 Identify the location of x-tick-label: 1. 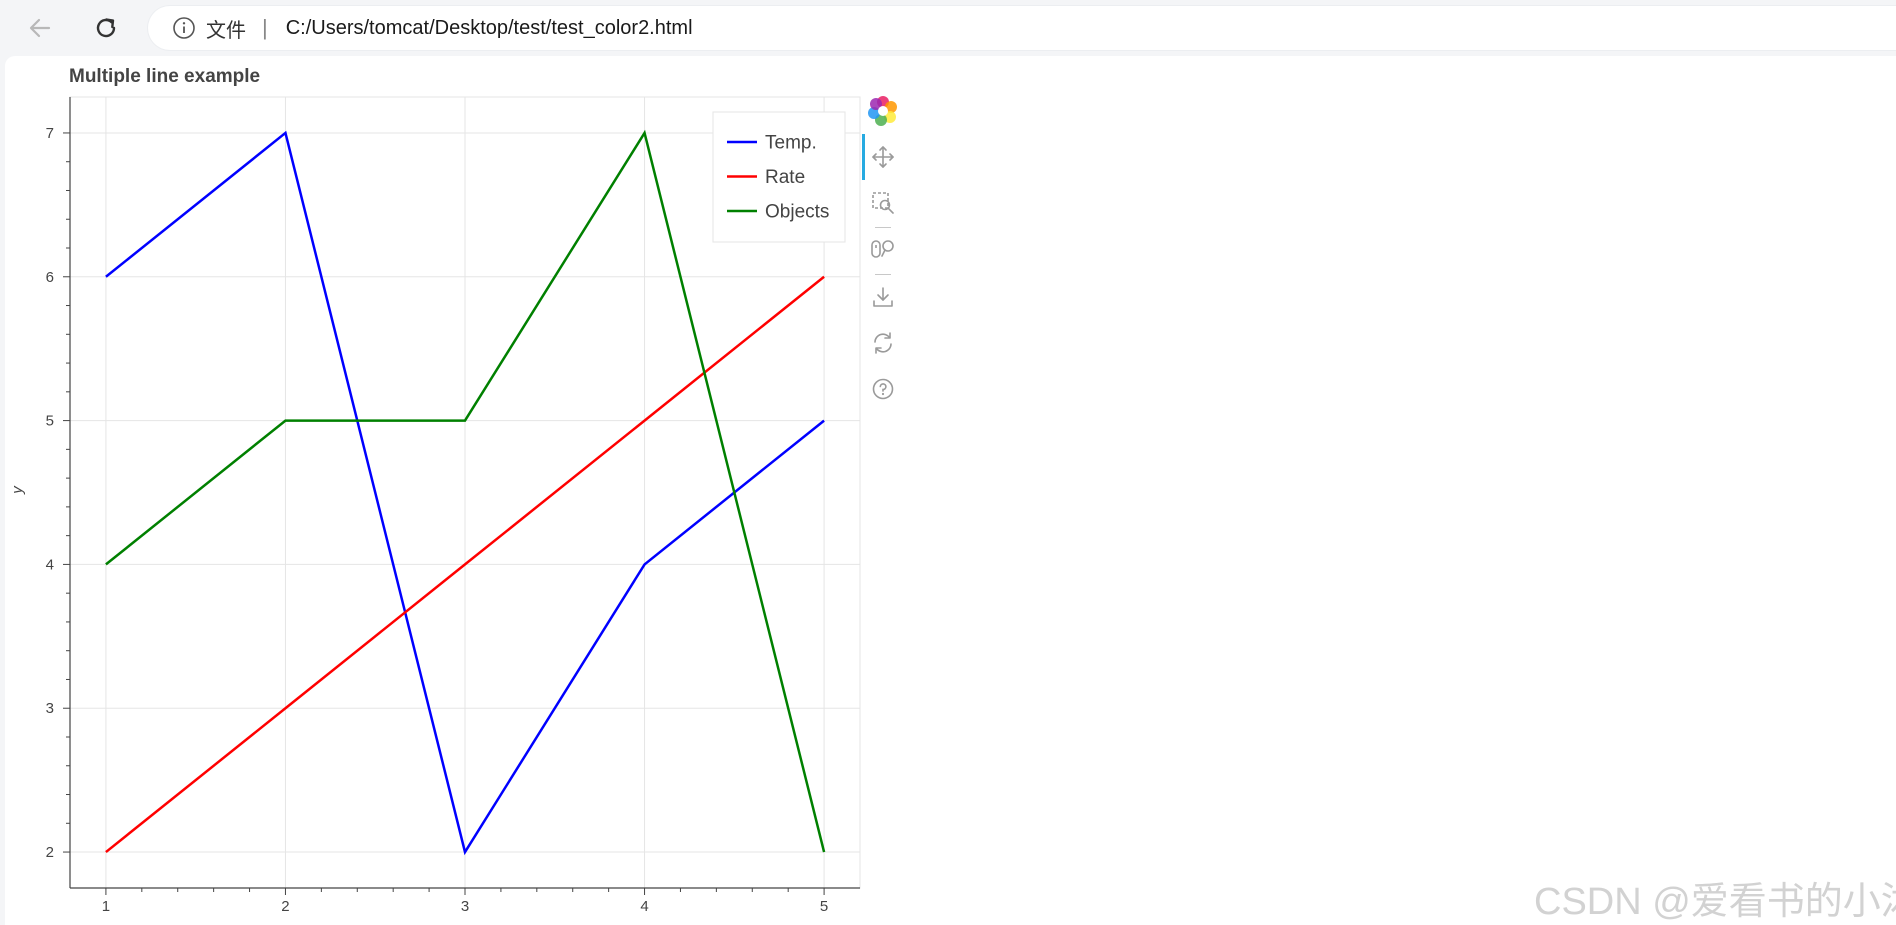
(106, 906).